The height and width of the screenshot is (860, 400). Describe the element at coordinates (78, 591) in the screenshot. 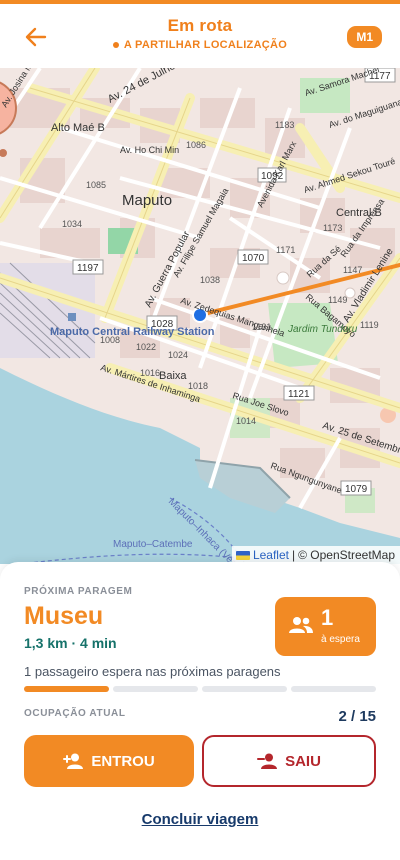

I see `next-stop-label: PRÓXIMA PARAGEM` at that location.